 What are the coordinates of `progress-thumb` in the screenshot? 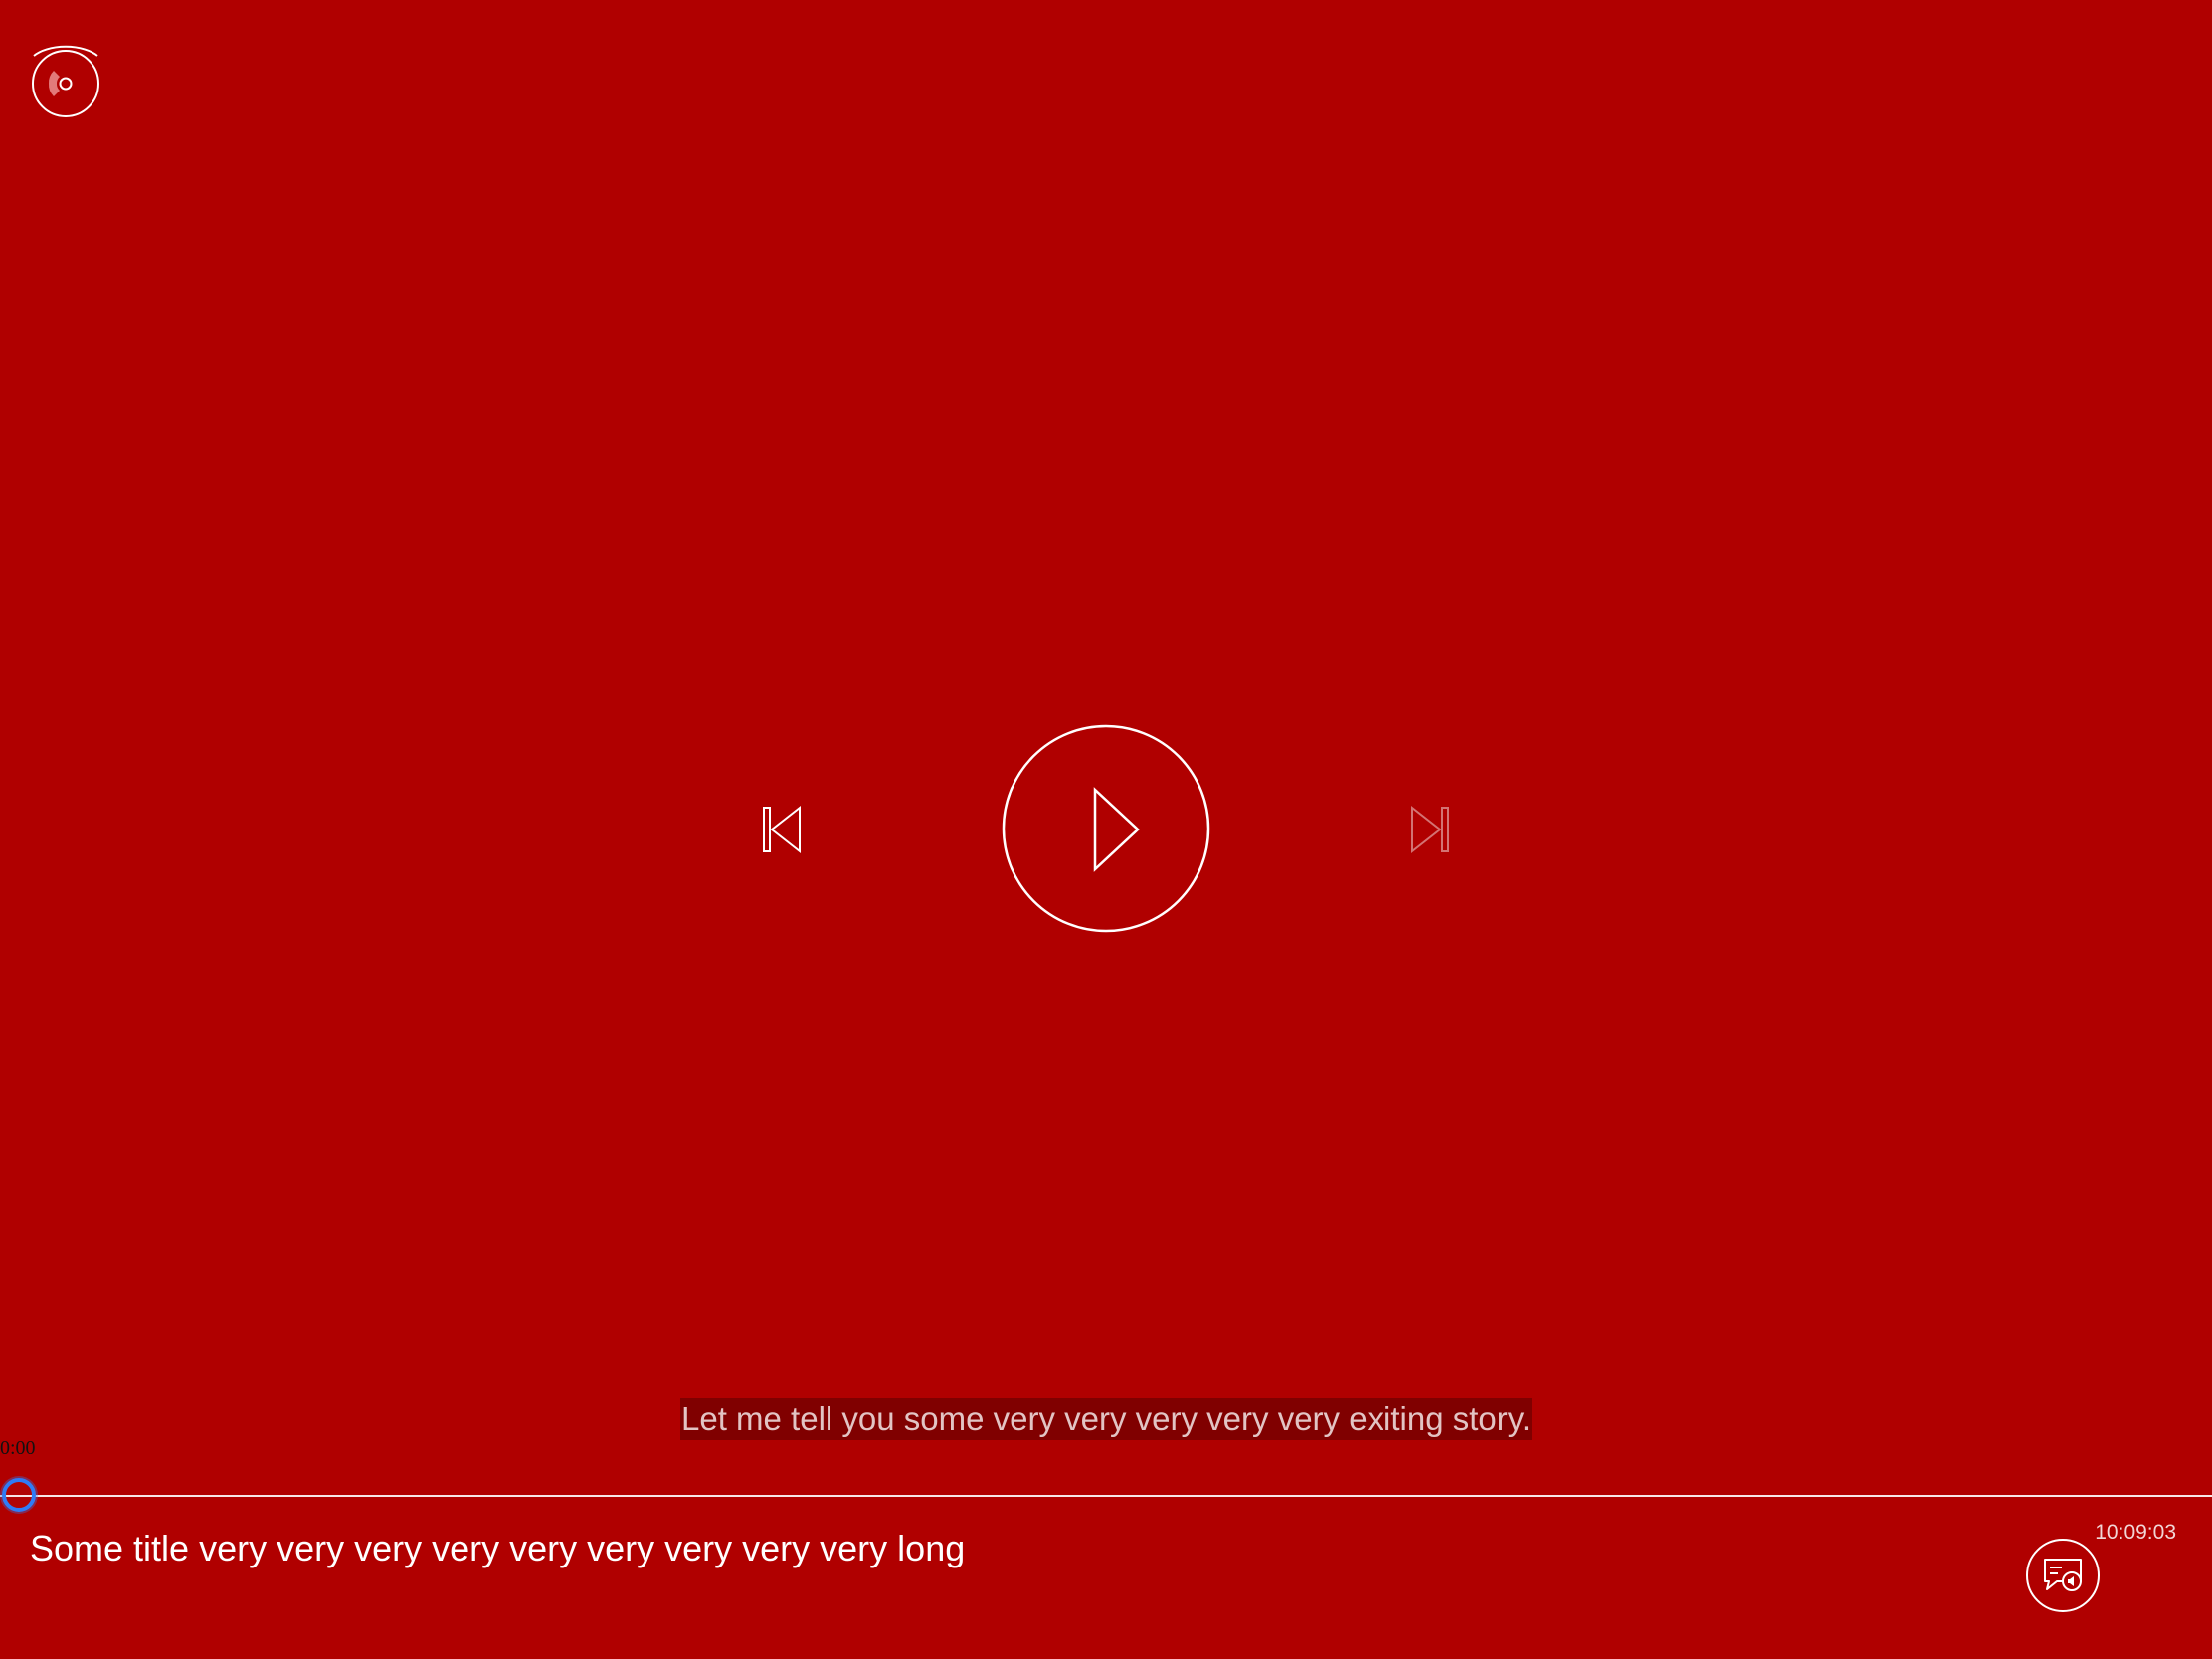 It's located at (19, 1495).